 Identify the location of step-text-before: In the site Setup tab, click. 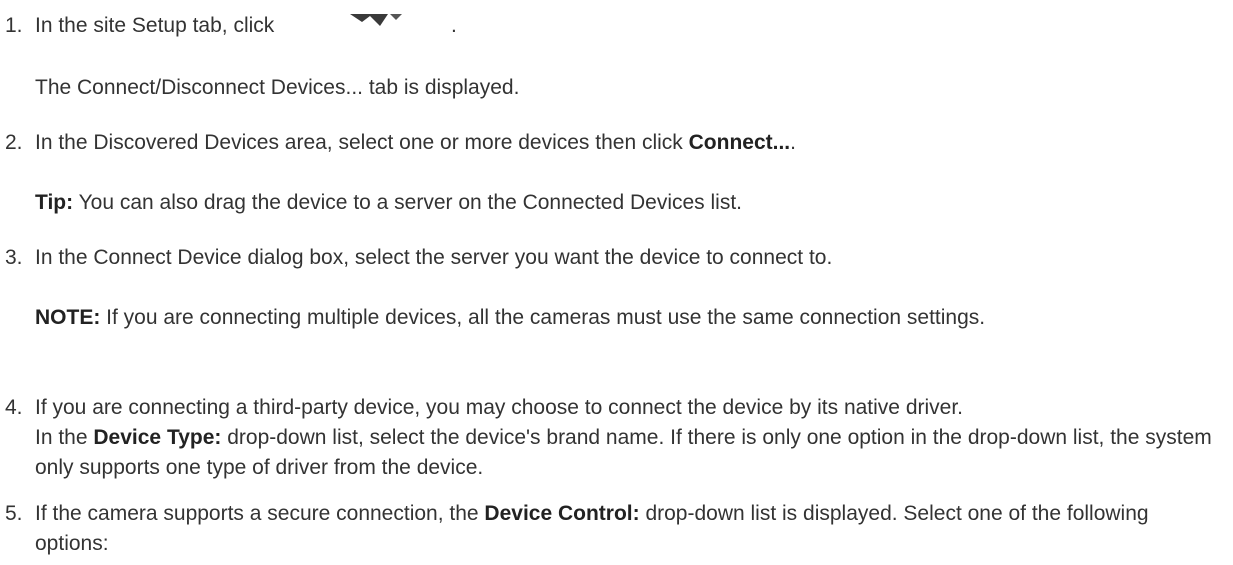
(155, 25).